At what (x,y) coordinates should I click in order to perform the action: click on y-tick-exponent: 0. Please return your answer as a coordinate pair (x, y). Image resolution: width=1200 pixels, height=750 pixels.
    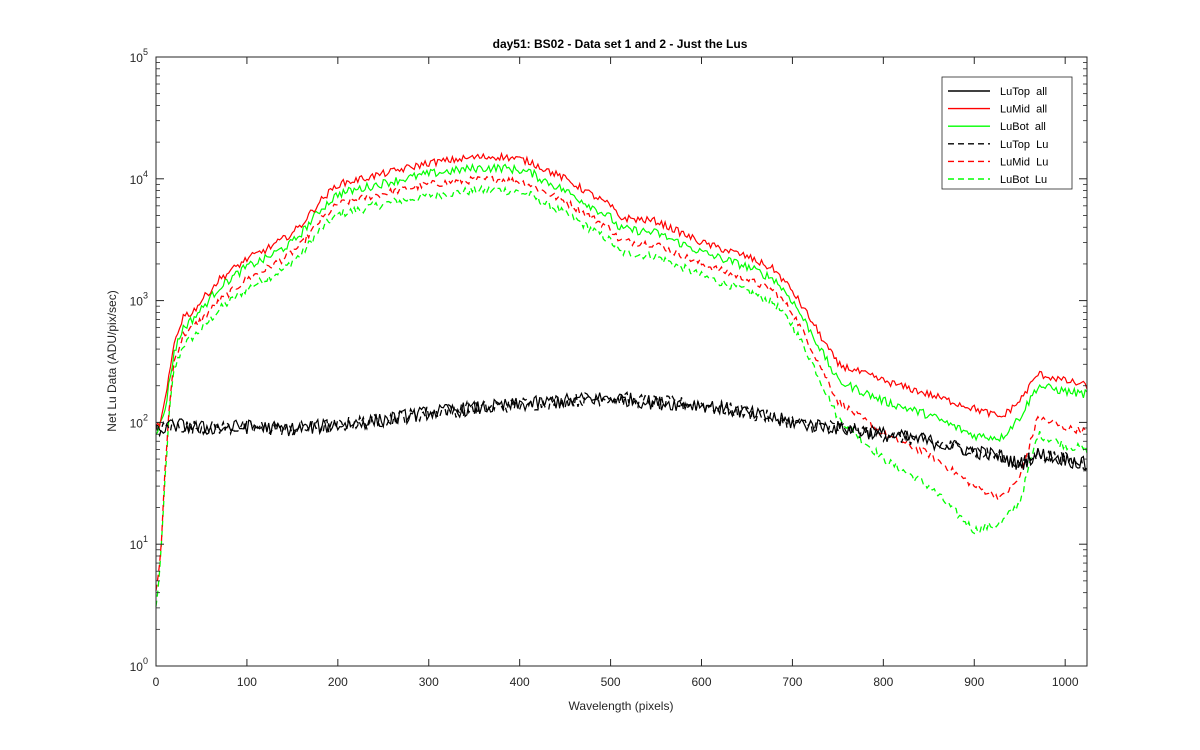
    Looking at the image, I should click on (145, 661).